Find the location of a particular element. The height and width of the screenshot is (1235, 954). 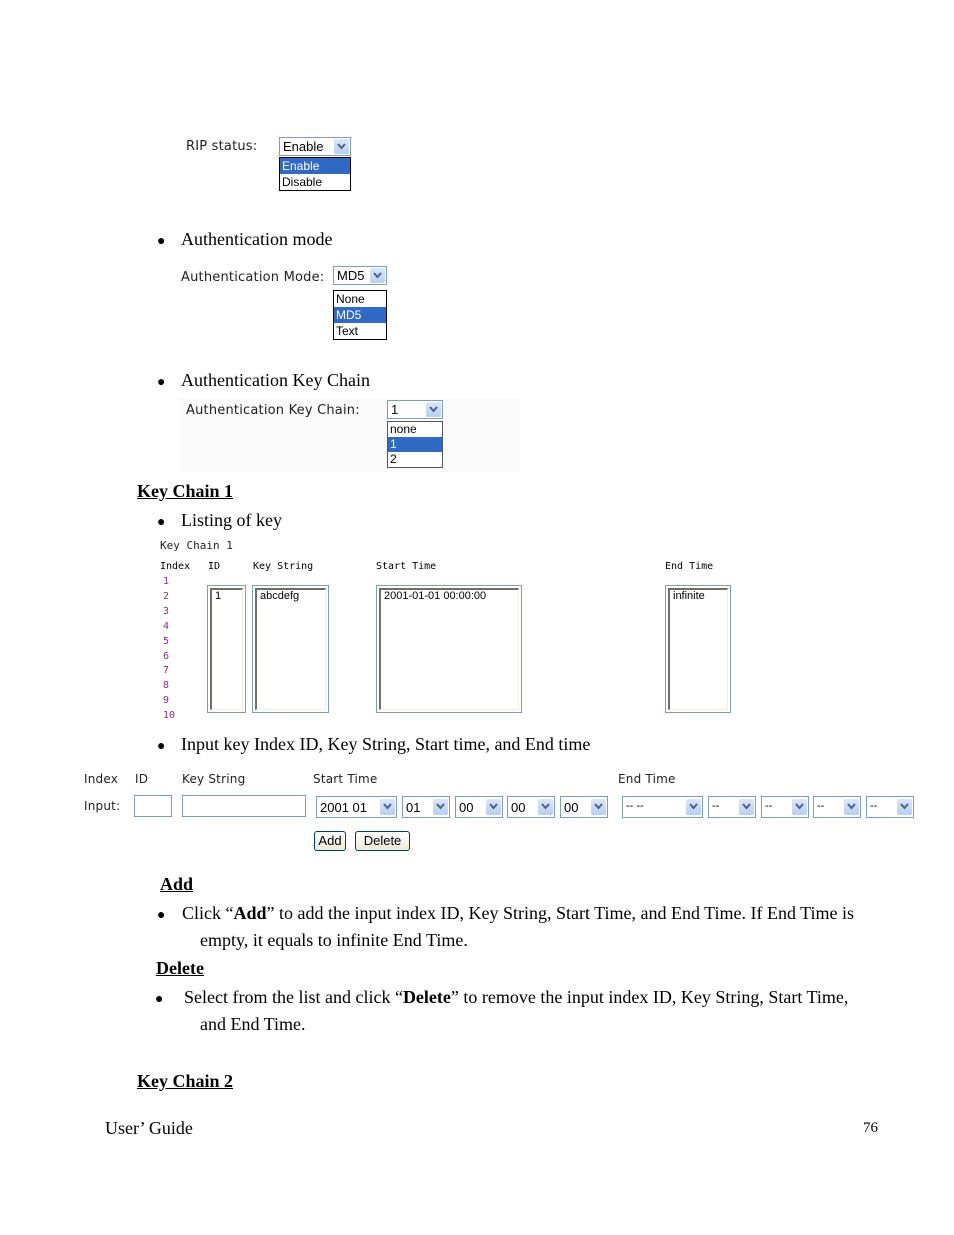

index-link: 5 is located at coordinates (166, 641).